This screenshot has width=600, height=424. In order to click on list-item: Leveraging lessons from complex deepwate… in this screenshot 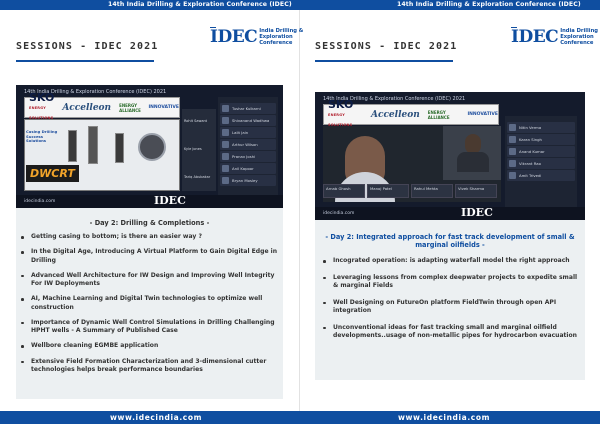, I will do `click(453, 282)`.